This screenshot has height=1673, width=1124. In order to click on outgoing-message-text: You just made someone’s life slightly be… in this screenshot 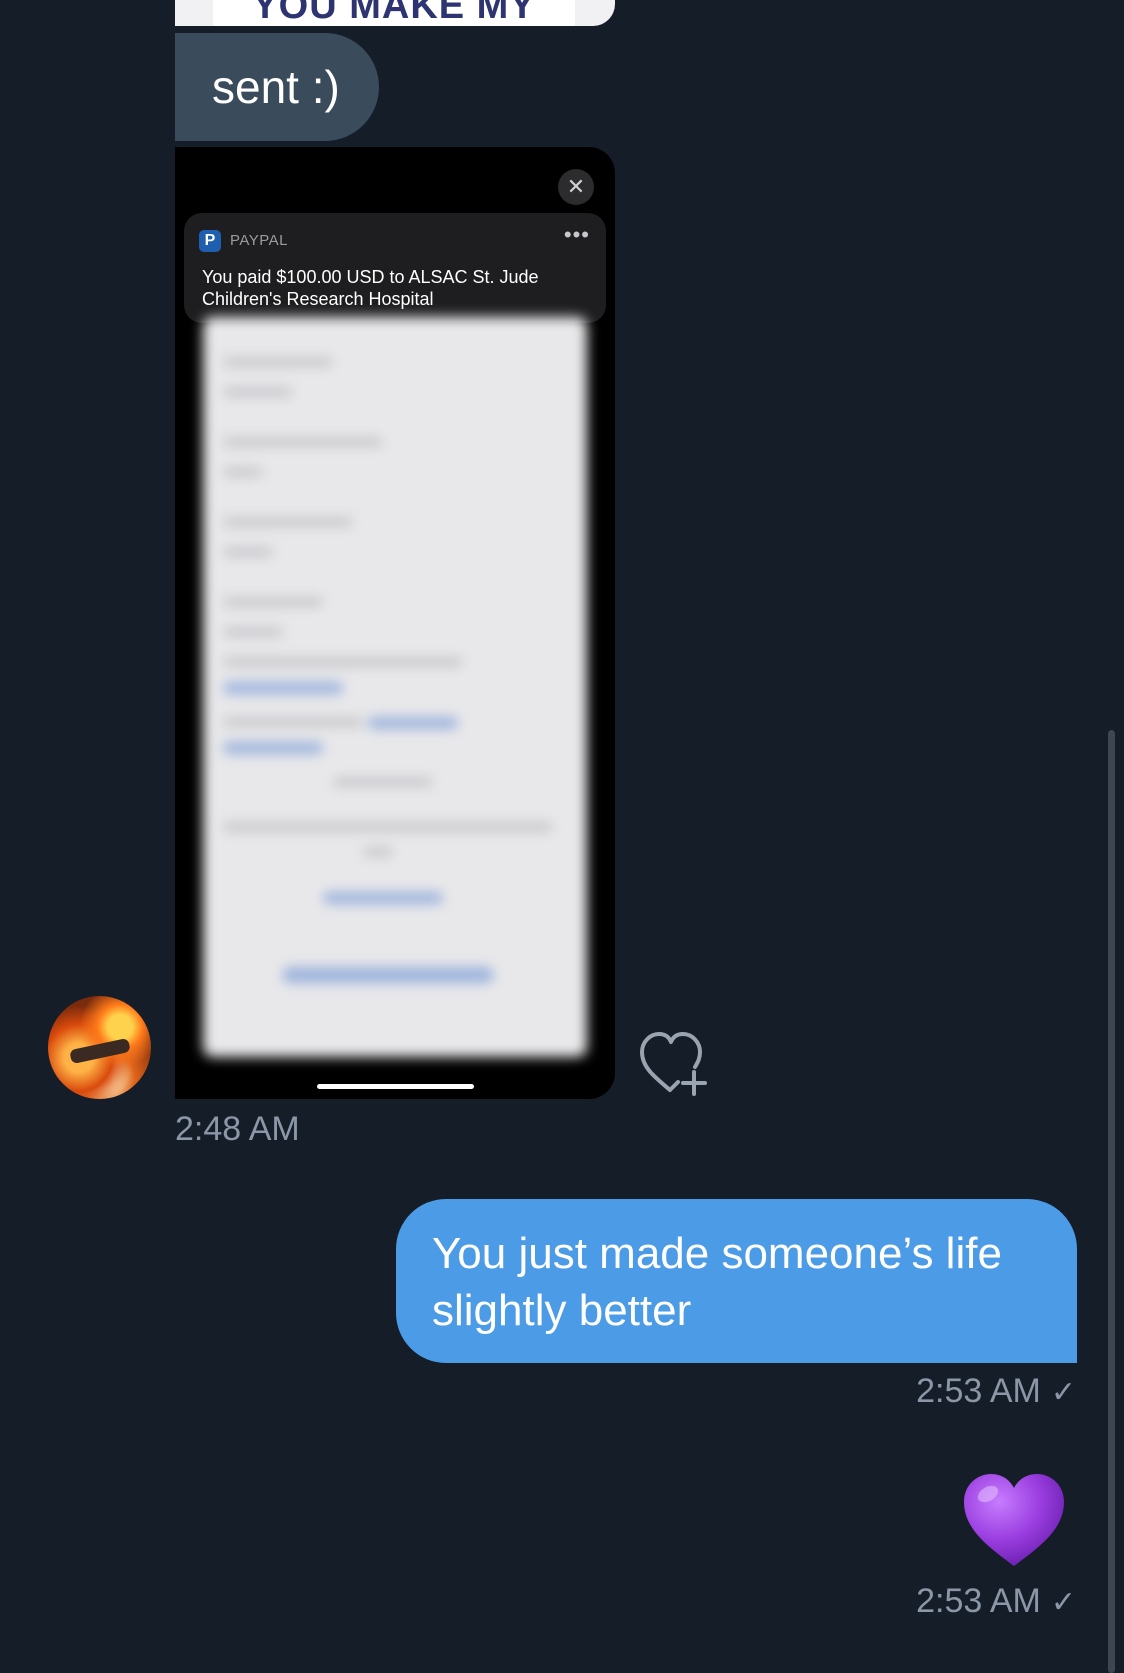, I will do `click(717, 1282)`.